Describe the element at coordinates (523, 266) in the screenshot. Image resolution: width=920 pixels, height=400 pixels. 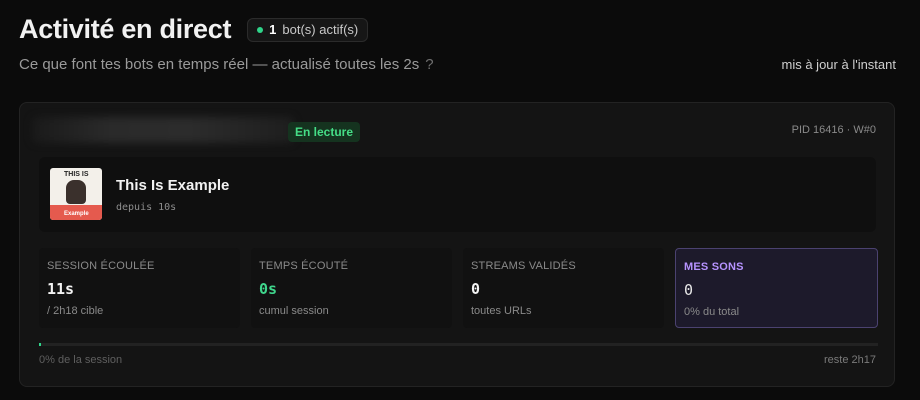
I see `stat-label: STREAMS VALIDÉS` at that location.